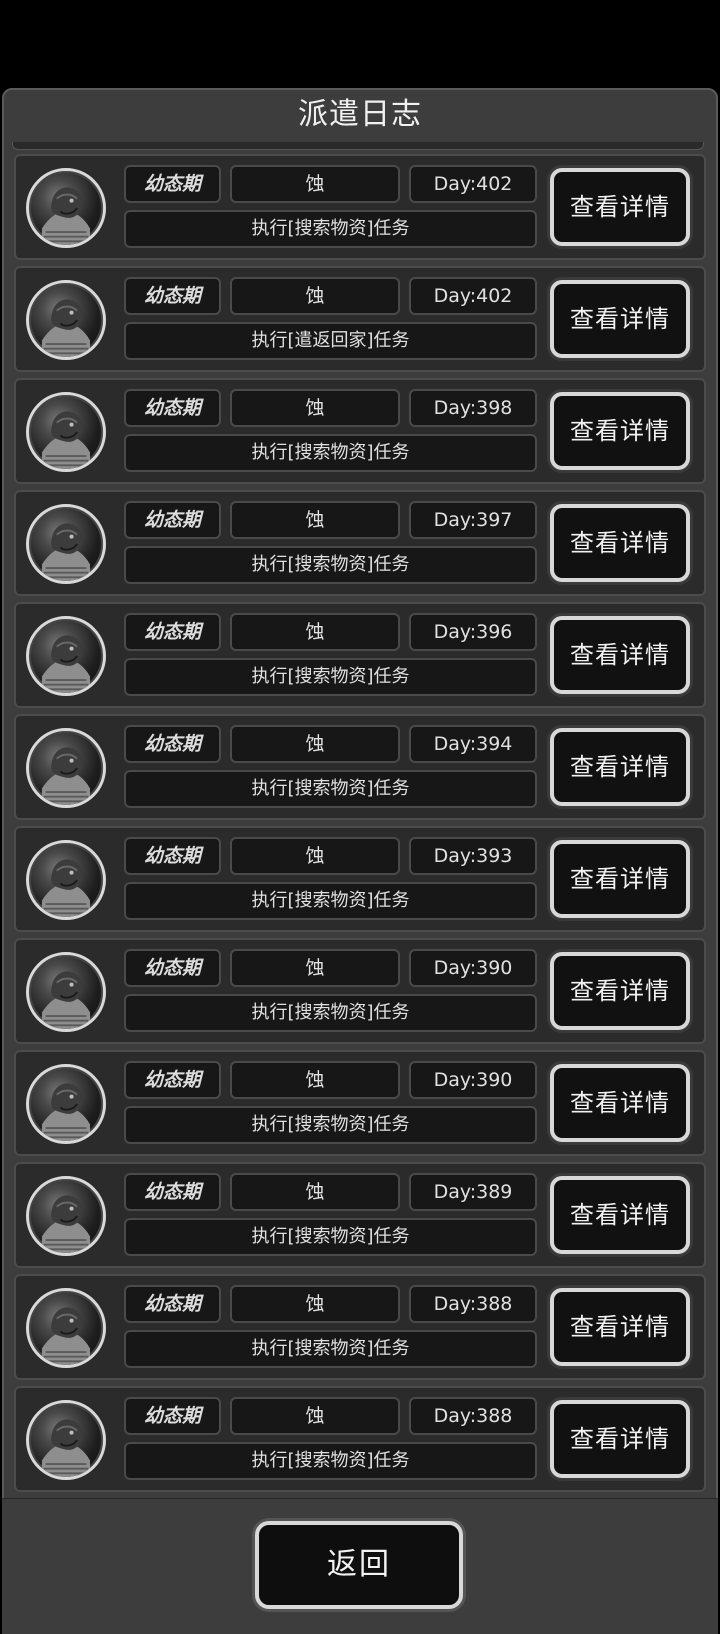 This screenshot has width=720, height=1634. I want to click on day-count: Day:397, so click(473, 520).